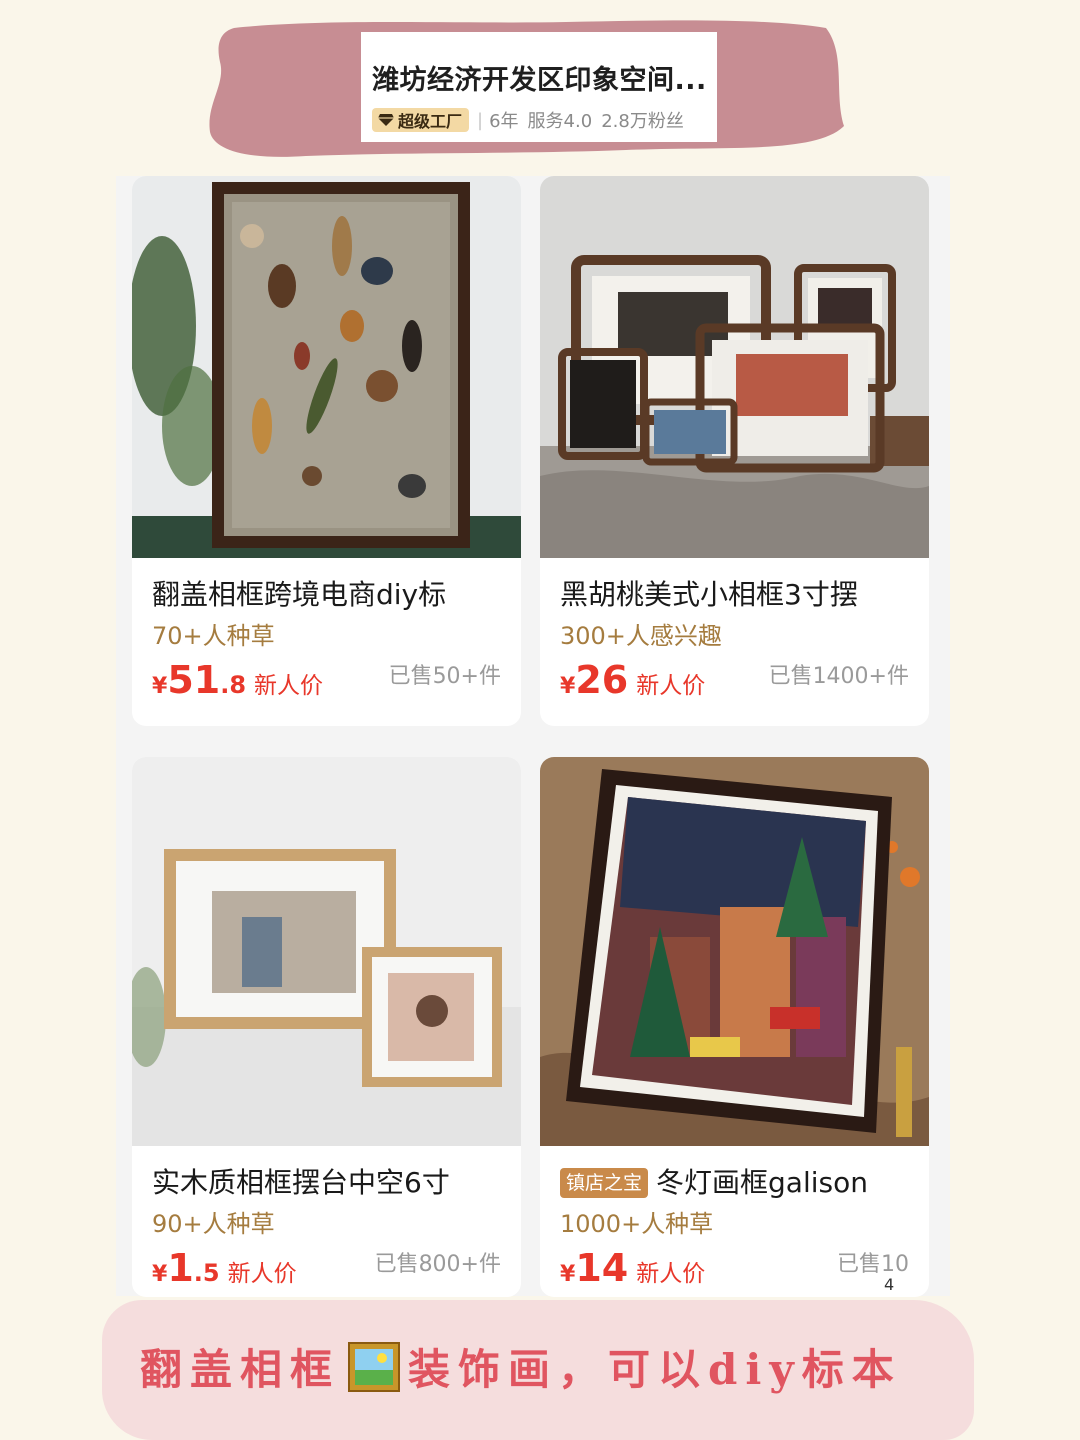 This screenshot has width=1080, height=1440. I want to click on product-card: 翻盖相框跨境电商diy标 70+人种草 ¥ 51 .8 新人价 已售50+件, so click(326, 451).